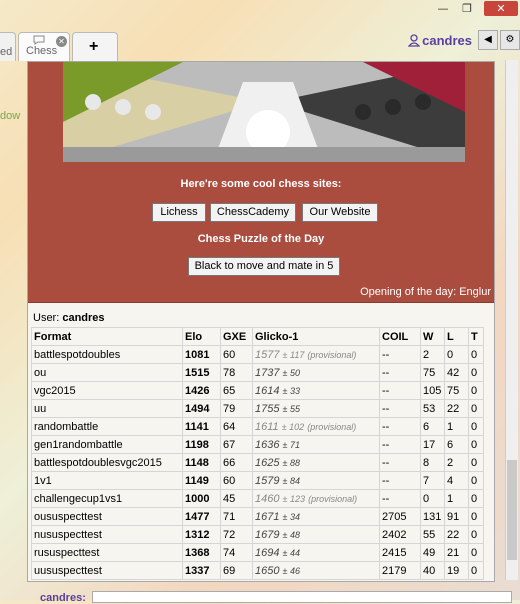  Describe the element at coordinates (432, 480) in the screenshot. I see `cell-w: 7` at that location.